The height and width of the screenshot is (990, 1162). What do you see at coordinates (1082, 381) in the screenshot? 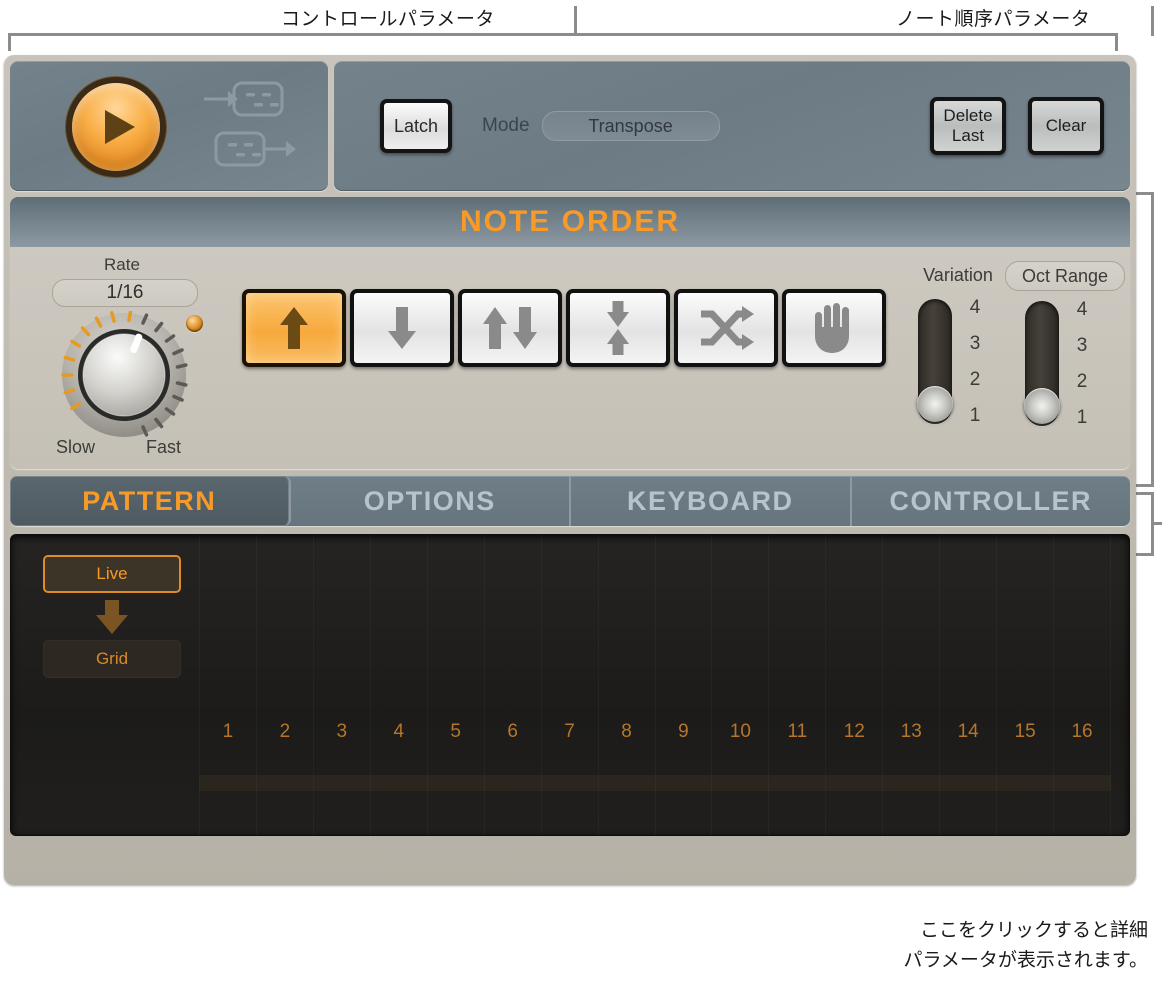
I see `oct-range-tick: 2` at bounding box center [1082, 381].